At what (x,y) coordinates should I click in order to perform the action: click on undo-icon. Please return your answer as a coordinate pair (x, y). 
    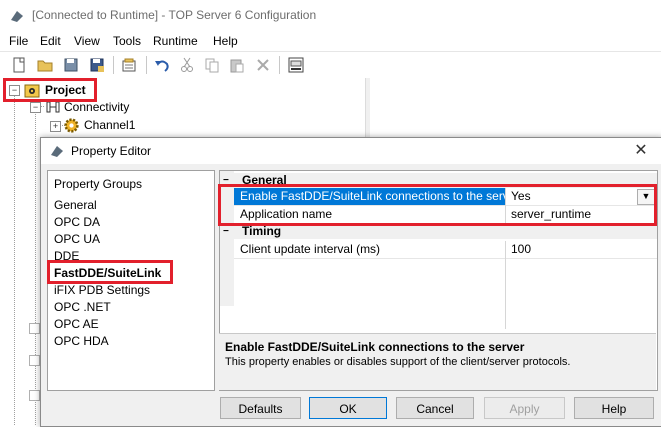
    Looking at the image, I should click on (162, 65).